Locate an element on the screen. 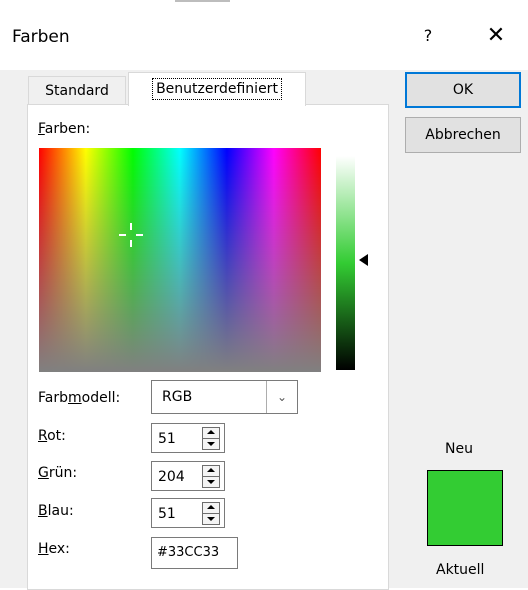 This screenshot has width=528, height=590. cancel-button: Abbrechen is located at coordinates (463, 135).